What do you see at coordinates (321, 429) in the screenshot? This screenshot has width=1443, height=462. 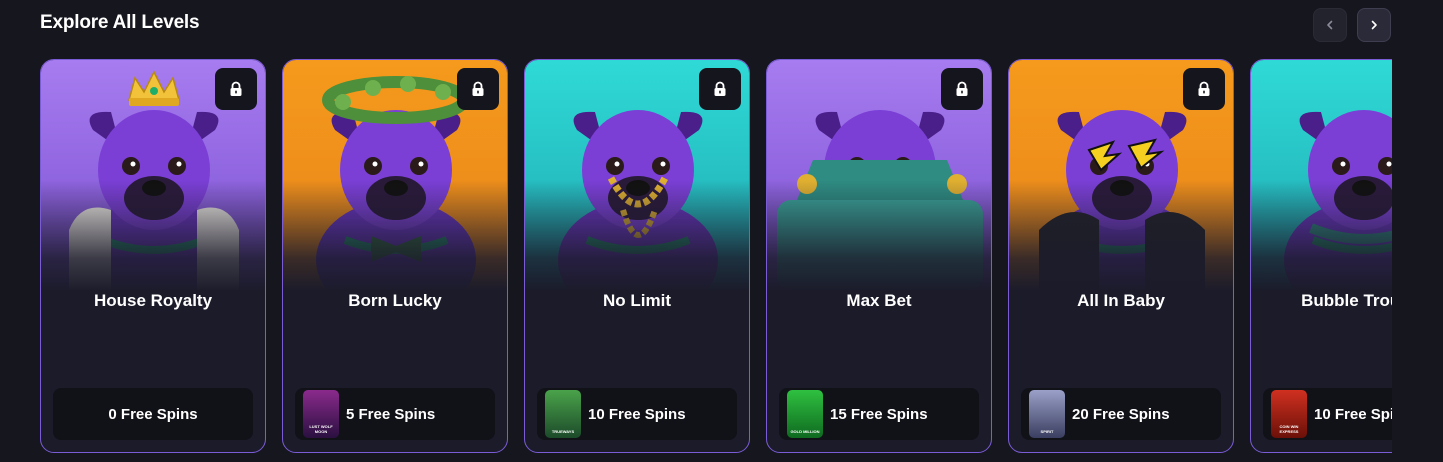 I see `game-thumbnail-label: LUST WOLF MOON` at bounding box center [321, 429].